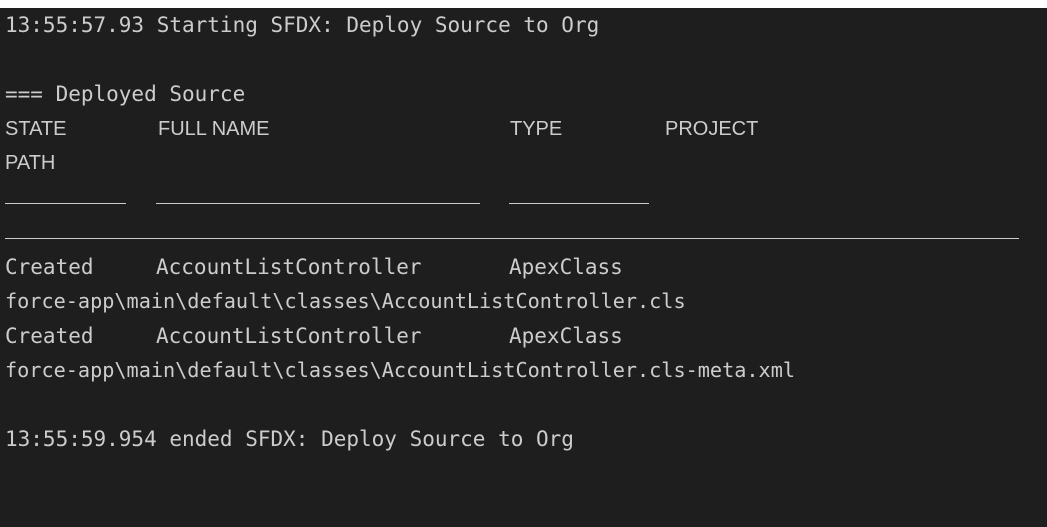 The image size is (1047, 527). What do you see at coordinates (526, 232) in the screenshot?
I see `path-underline` at bounding box center [526, 232].